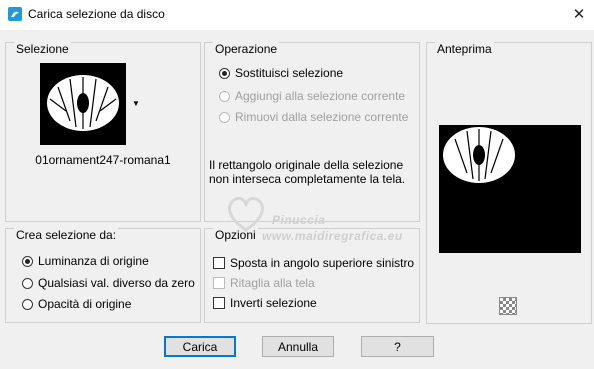  I want to click on crea-selezione-label: Crea selezione da:, so click(66, 235).